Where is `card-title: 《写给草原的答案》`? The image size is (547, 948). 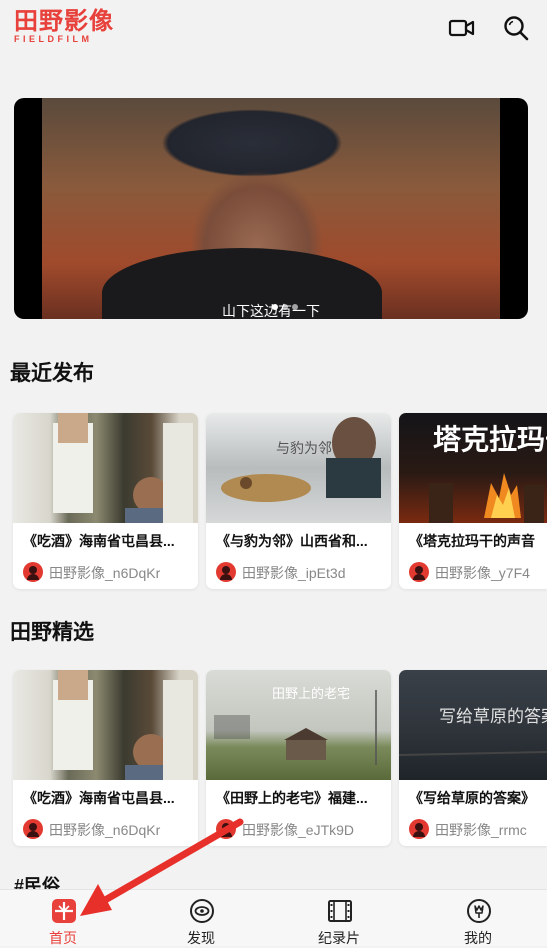
card-title: 《写给草原的答案》 is located at coordinates (472, 798).